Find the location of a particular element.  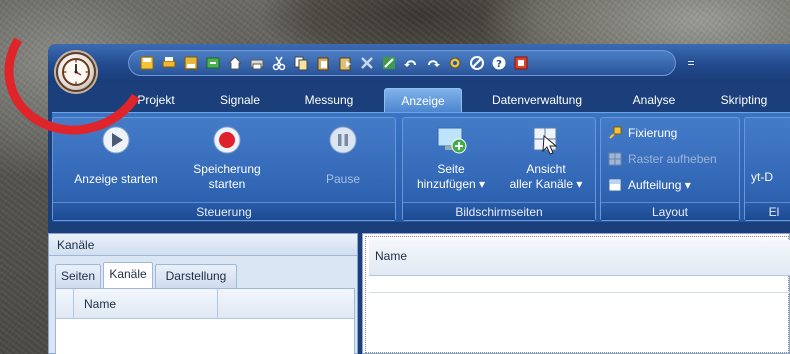

seite-label-2: hinzufügen ▾ is located at coordinates (451, 184).